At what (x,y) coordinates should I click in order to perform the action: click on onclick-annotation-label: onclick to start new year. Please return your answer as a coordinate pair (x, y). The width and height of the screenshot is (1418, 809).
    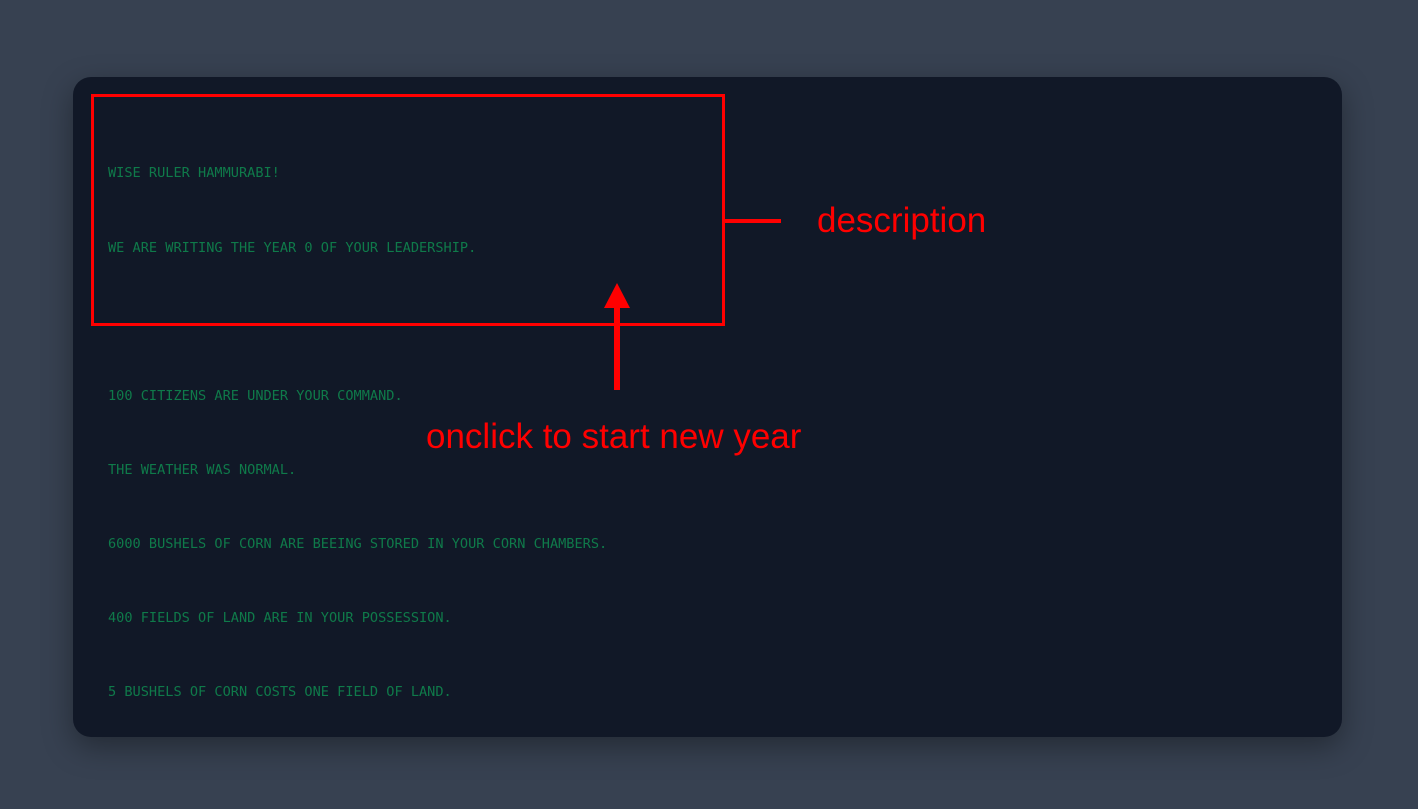
    Looking at the image, I should click on (614, 436).